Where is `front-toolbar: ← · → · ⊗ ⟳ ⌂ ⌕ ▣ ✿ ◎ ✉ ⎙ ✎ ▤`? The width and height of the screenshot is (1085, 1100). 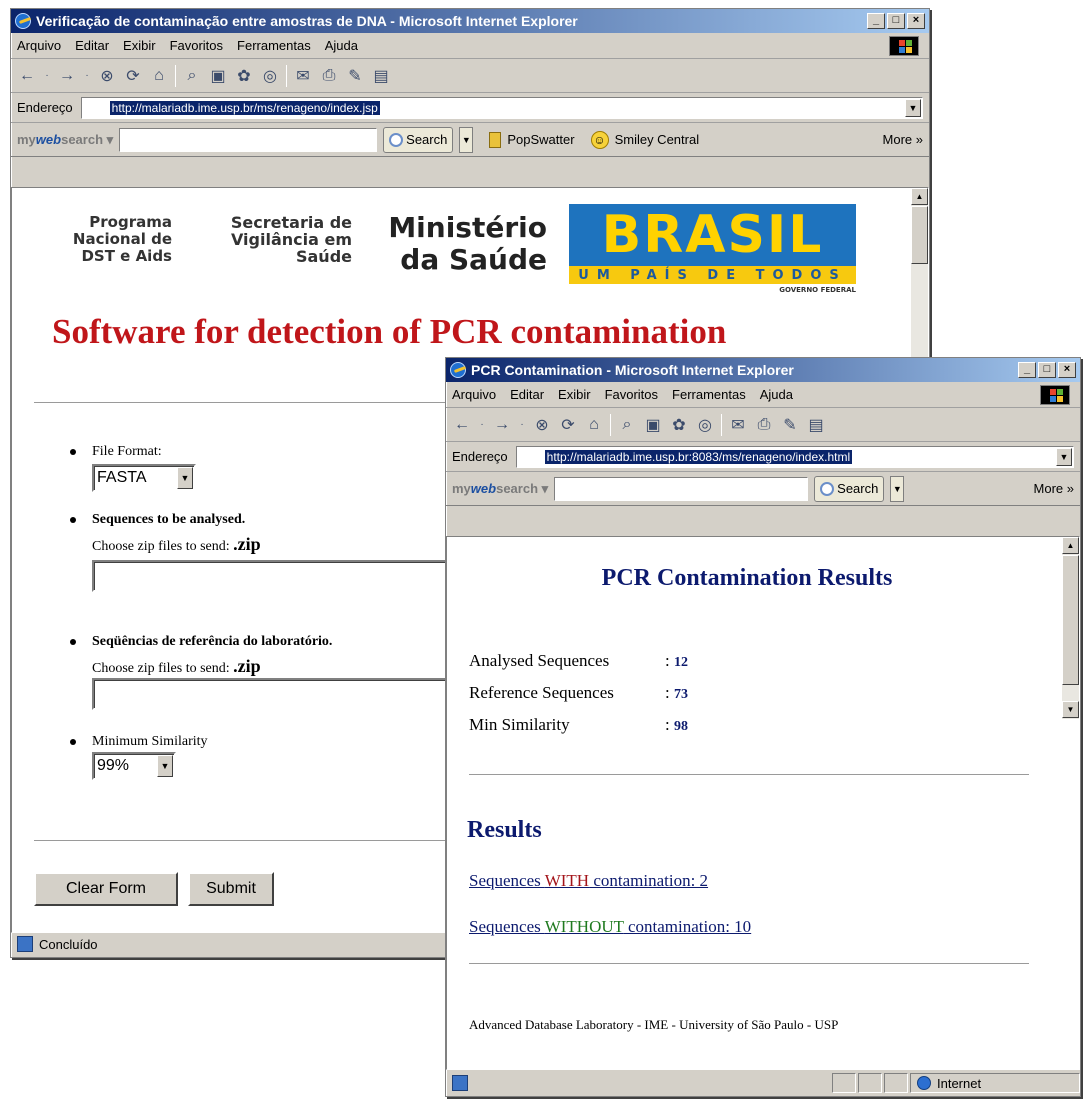 front-toolbar: ← · → · ⊗ ⟳ ⌂ ⌕ ▣ ✿ ◎ ✉ ⎙ ✎ ▤ is located at coordinates (763, 425).